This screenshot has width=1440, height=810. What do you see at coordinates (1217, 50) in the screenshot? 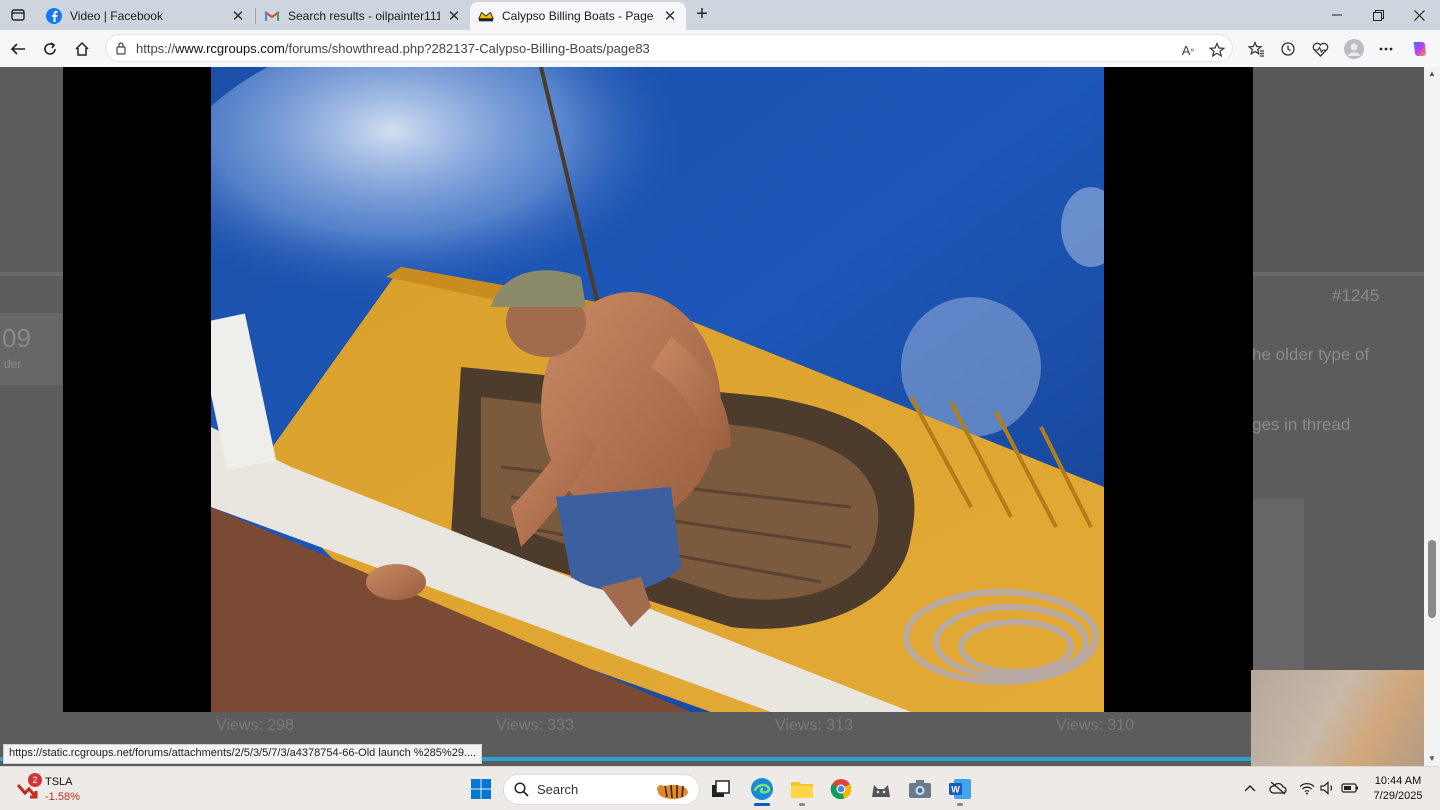
I see `favorite-star-icon` at bounding box center [1217, 50].